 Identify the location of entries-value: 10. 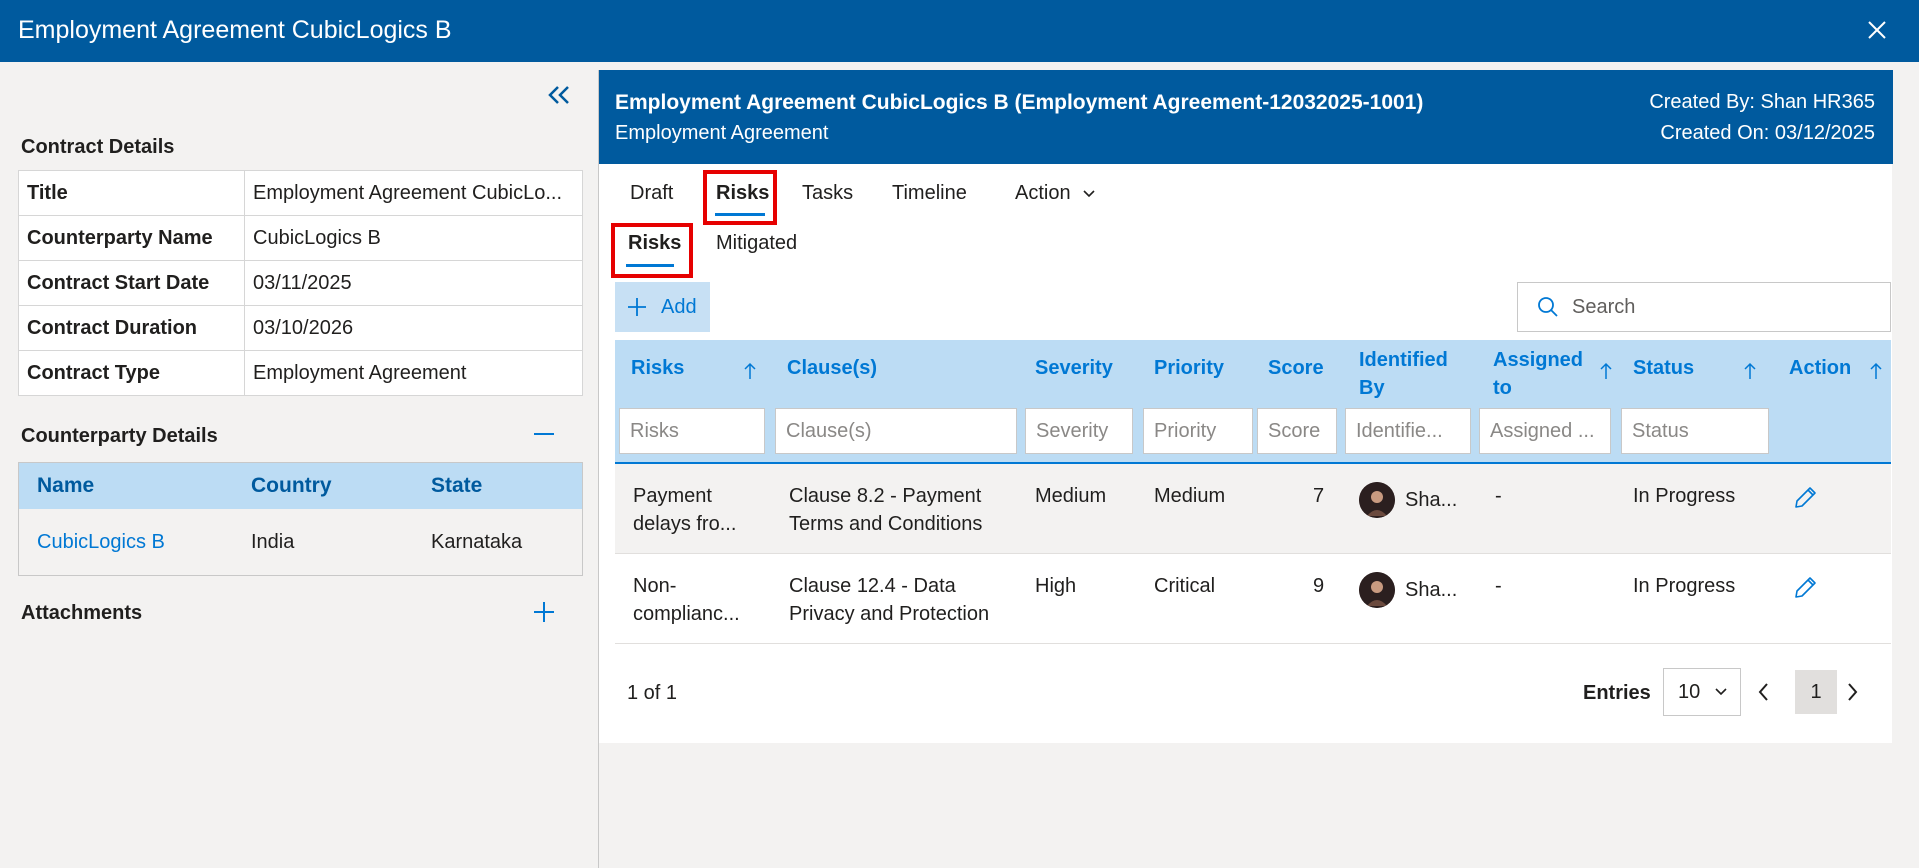
(1689, 691).